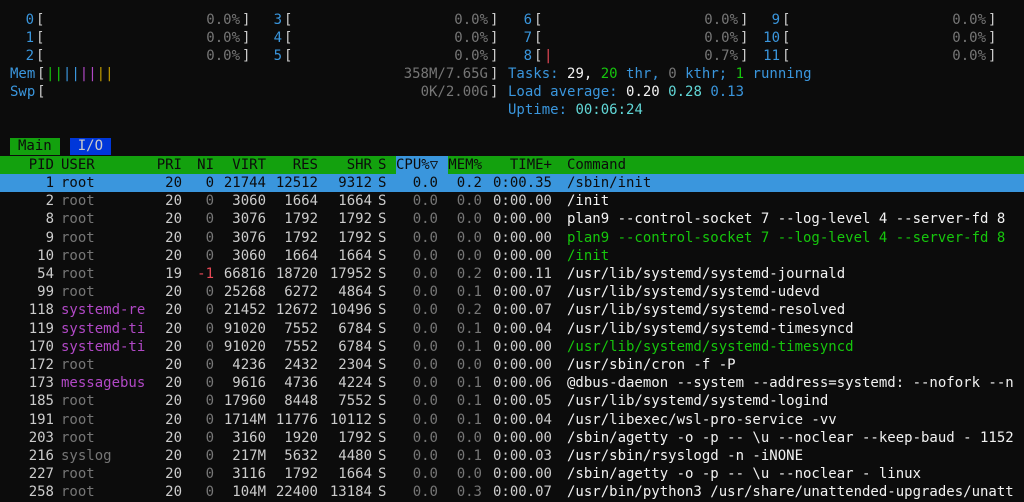 This screenshot has width=1024, height=502. Describe the element at coordinates (350, 310) in the screenshot. I see `cell-shr: 10496` at that location.